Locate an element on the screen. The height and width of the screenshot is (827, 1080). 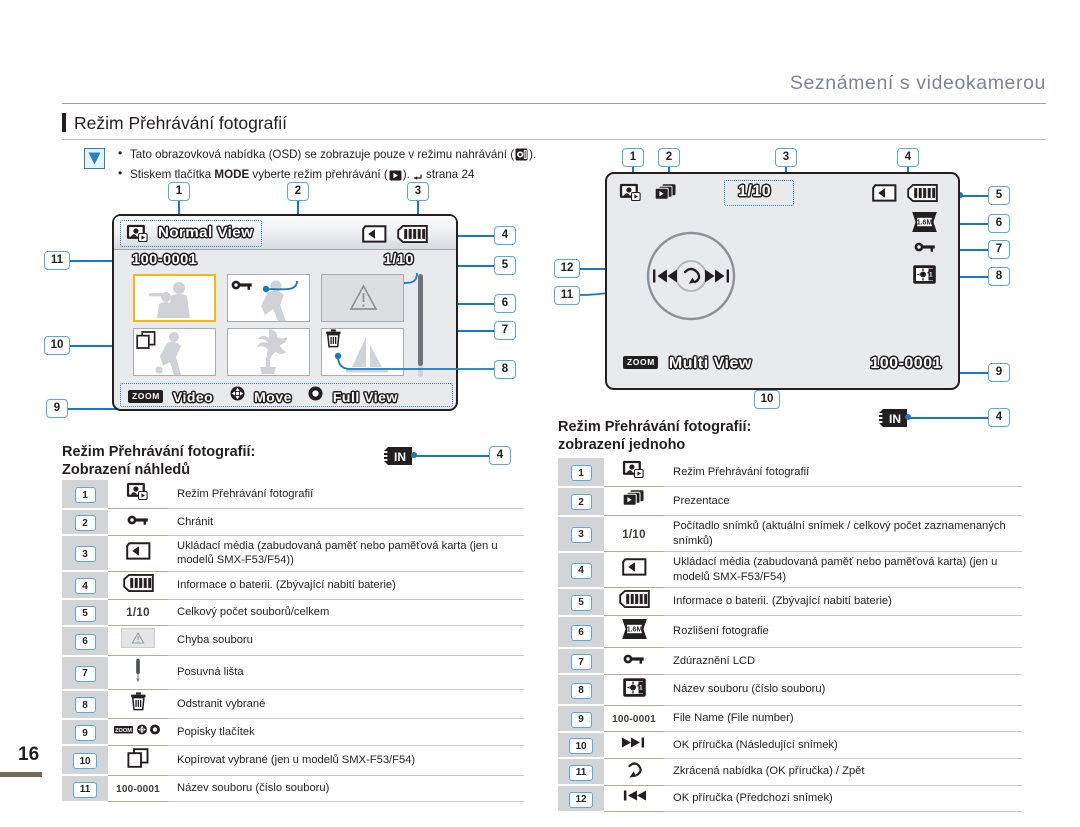
back-return-icon is located at coordinates (634, 772).